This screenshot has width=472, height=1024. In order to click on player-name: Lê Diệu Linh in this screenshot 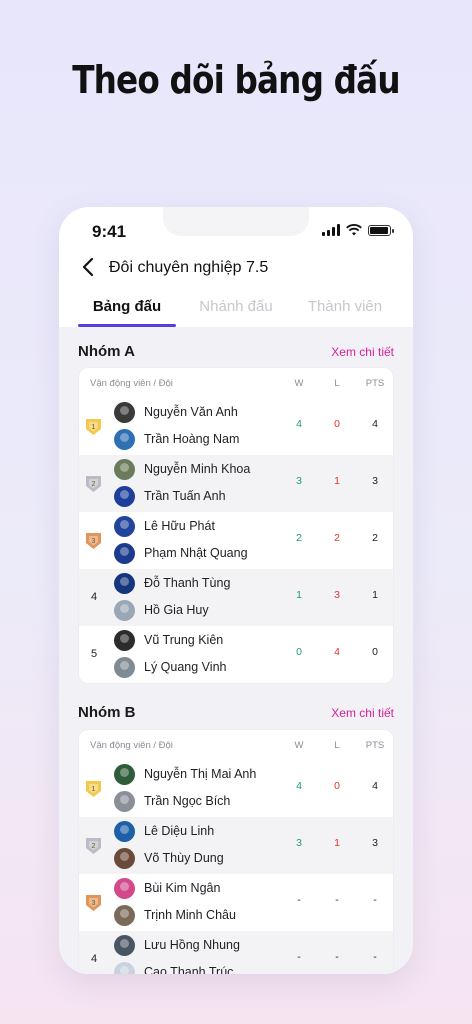, I will do `click(179, 831)`.